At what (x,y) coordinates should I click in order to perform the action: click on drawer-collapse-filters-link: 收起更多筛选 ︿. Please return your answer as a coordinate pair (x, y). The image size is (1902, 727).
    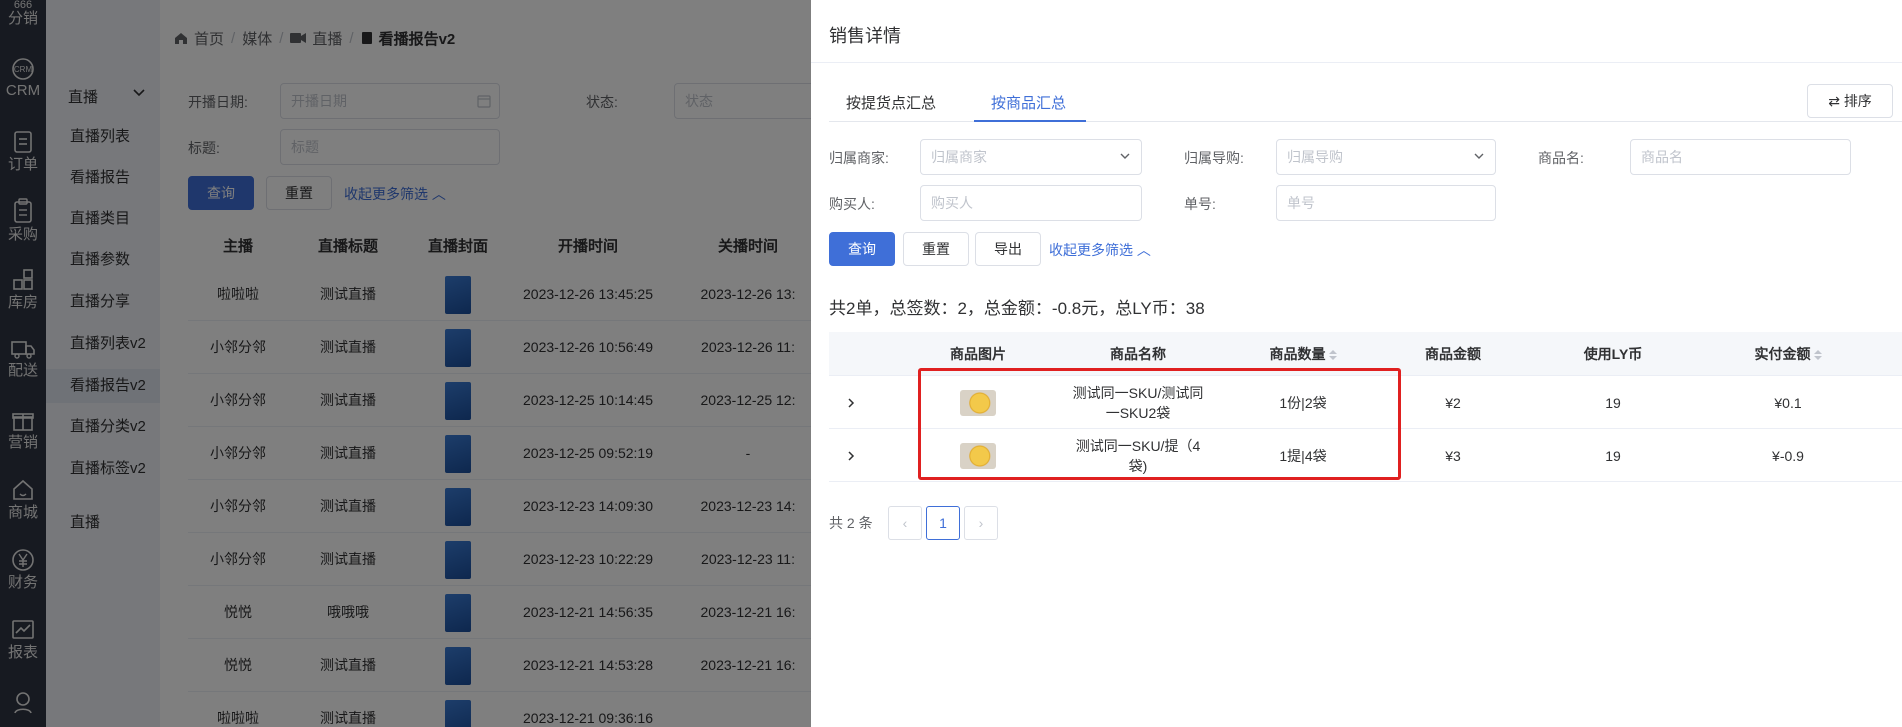
    Looking at the image, I should click on (1100, 250).